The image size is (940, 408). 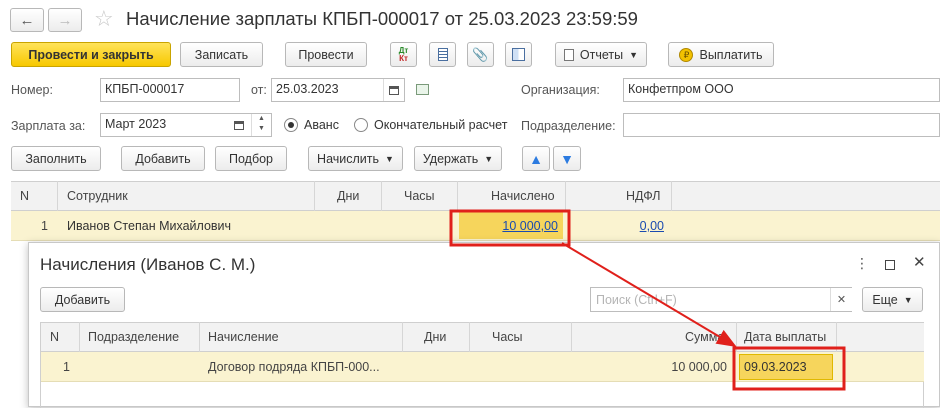 What do you see at coordinates (507, 337) in the screenshot?
I see `popup-header-hours: Часы` at bounding box center [507, 337].